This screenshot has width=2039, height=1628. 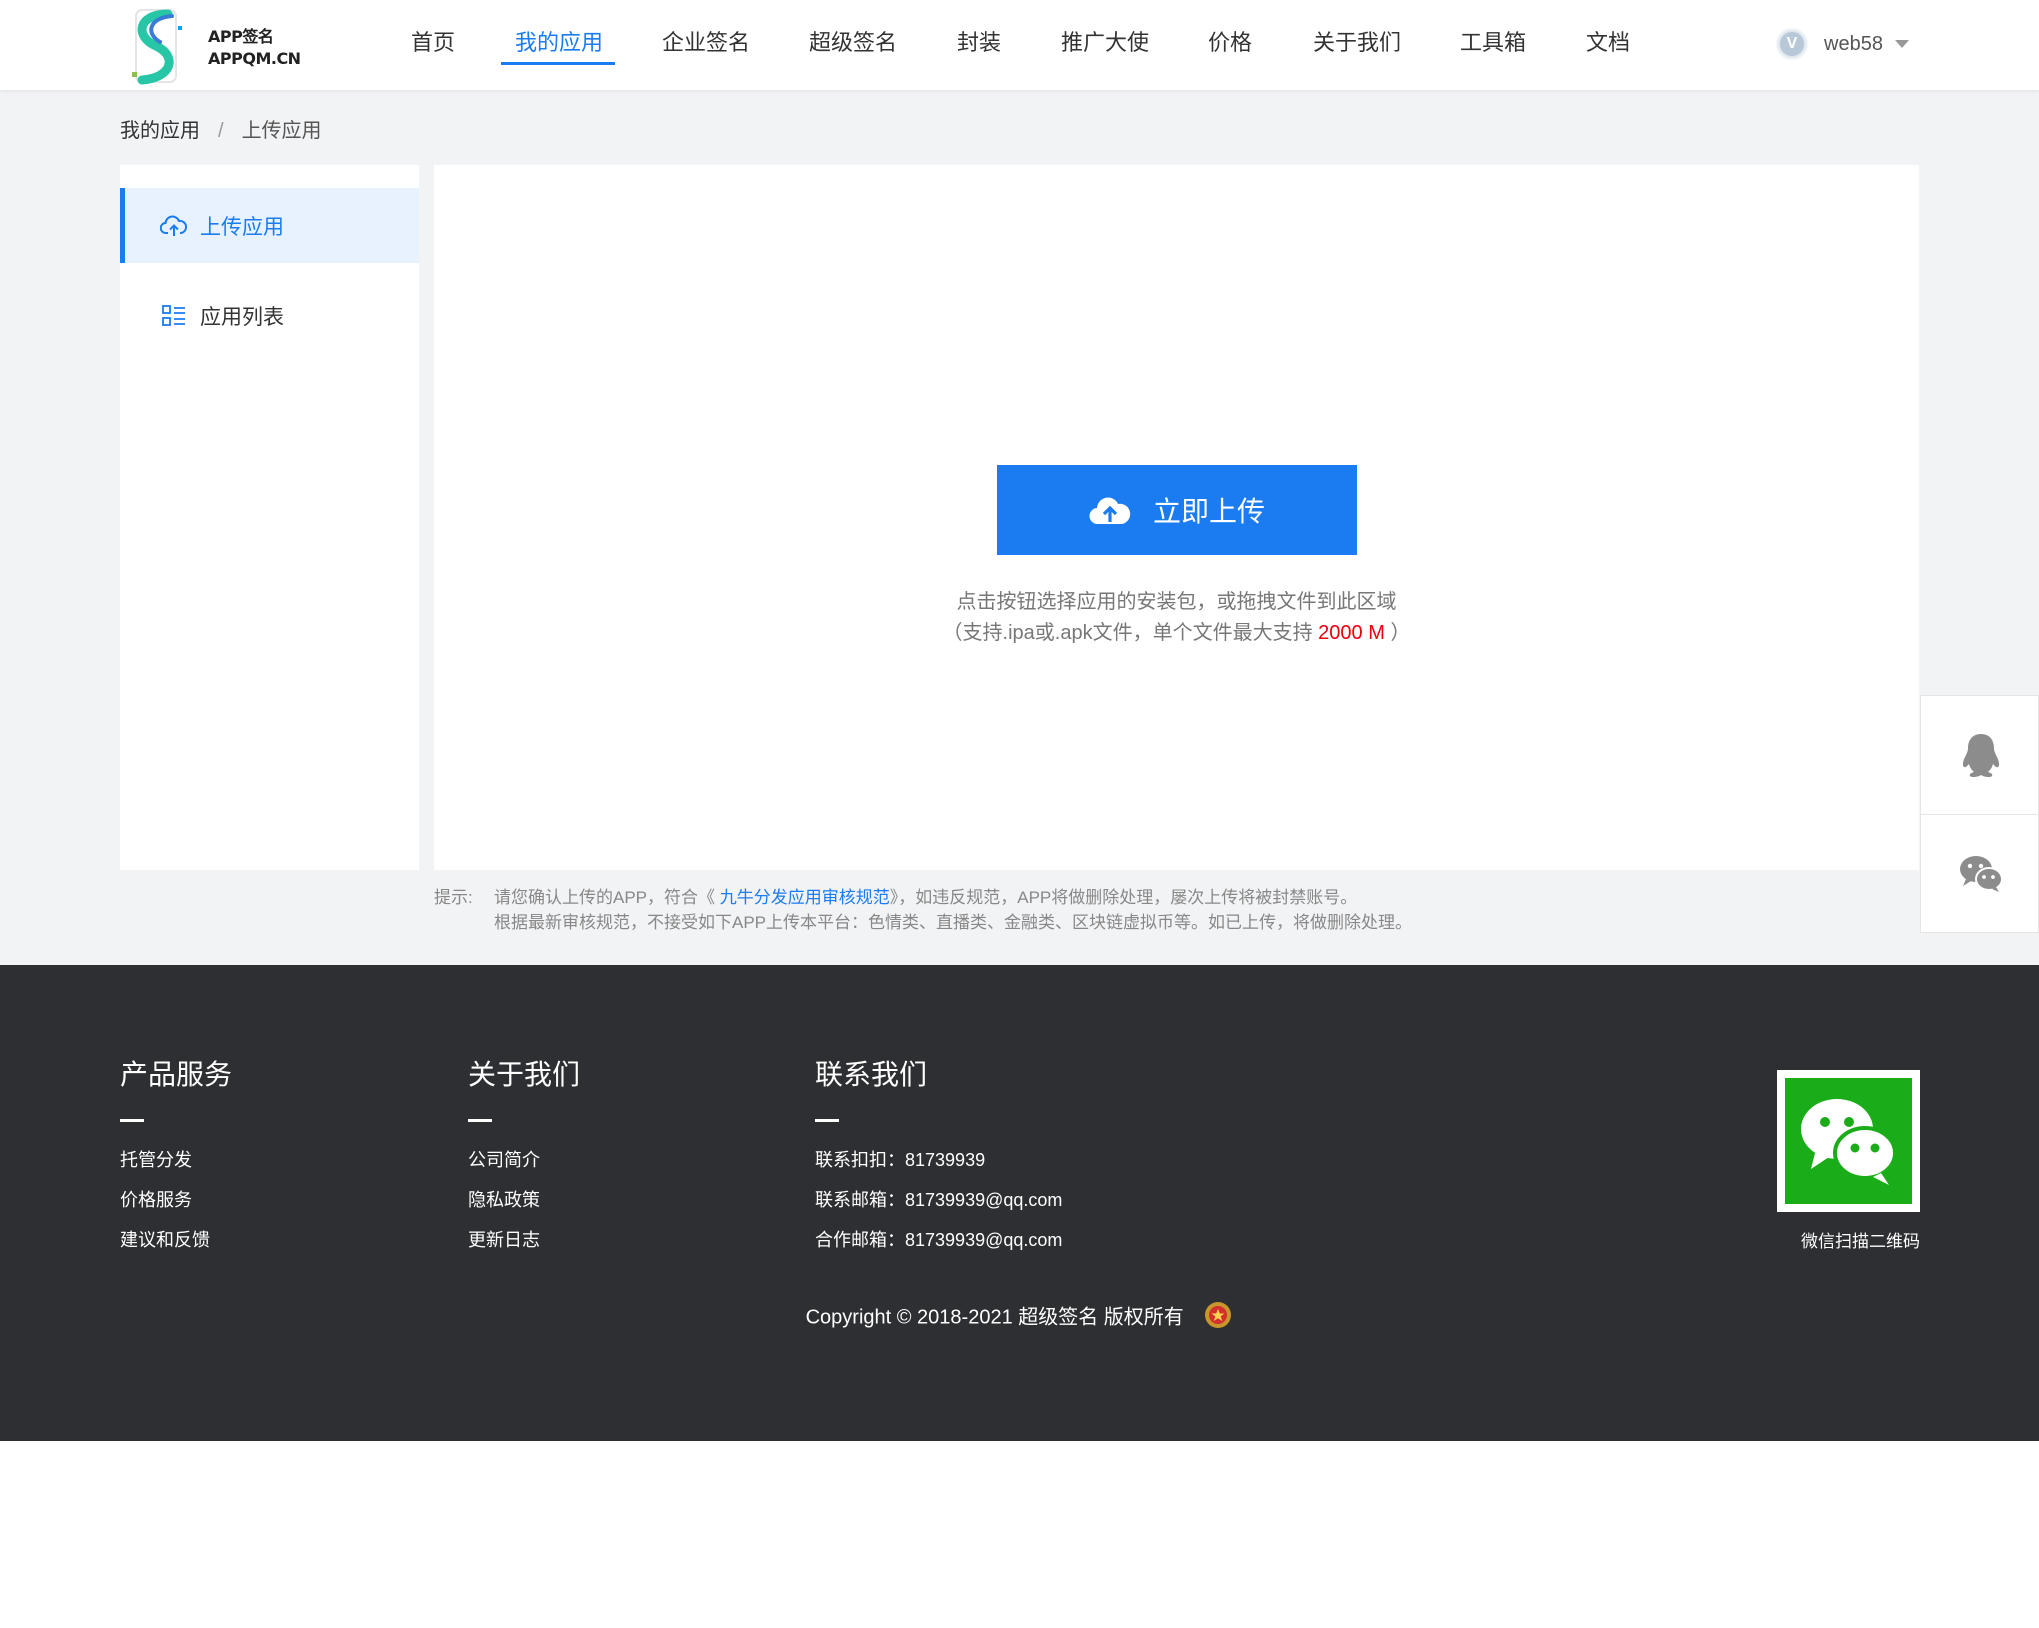 I want to click on footer-link-pricing: 价格服务, so click(x=176, y=1200).